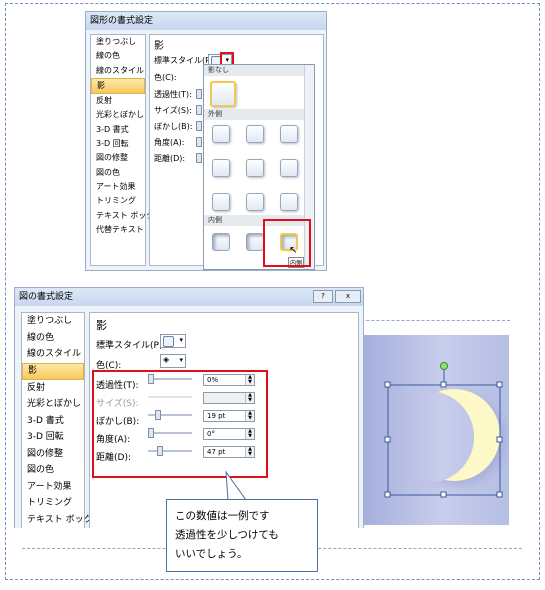  I want to click on mouse-cursor-icon: ↖, so click(293, 250).